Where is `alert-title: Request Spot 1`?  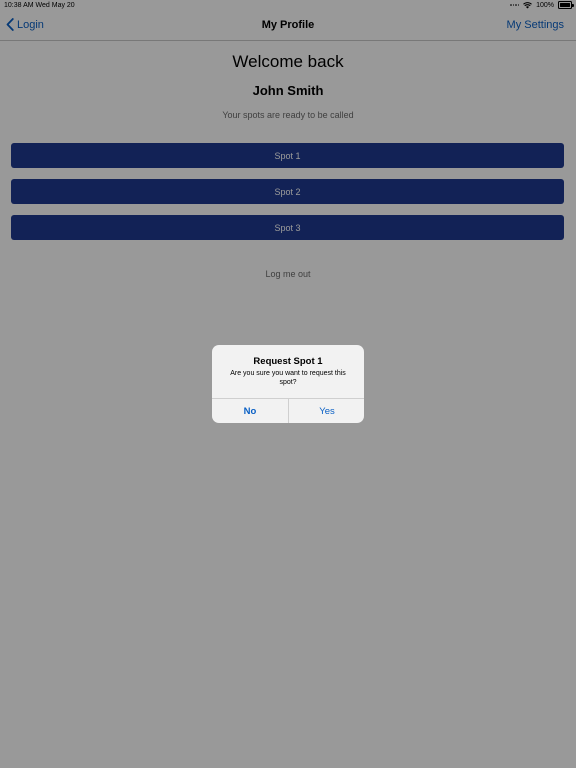
alert-title: Request Spot 1 is located at coordinates (288, 361).